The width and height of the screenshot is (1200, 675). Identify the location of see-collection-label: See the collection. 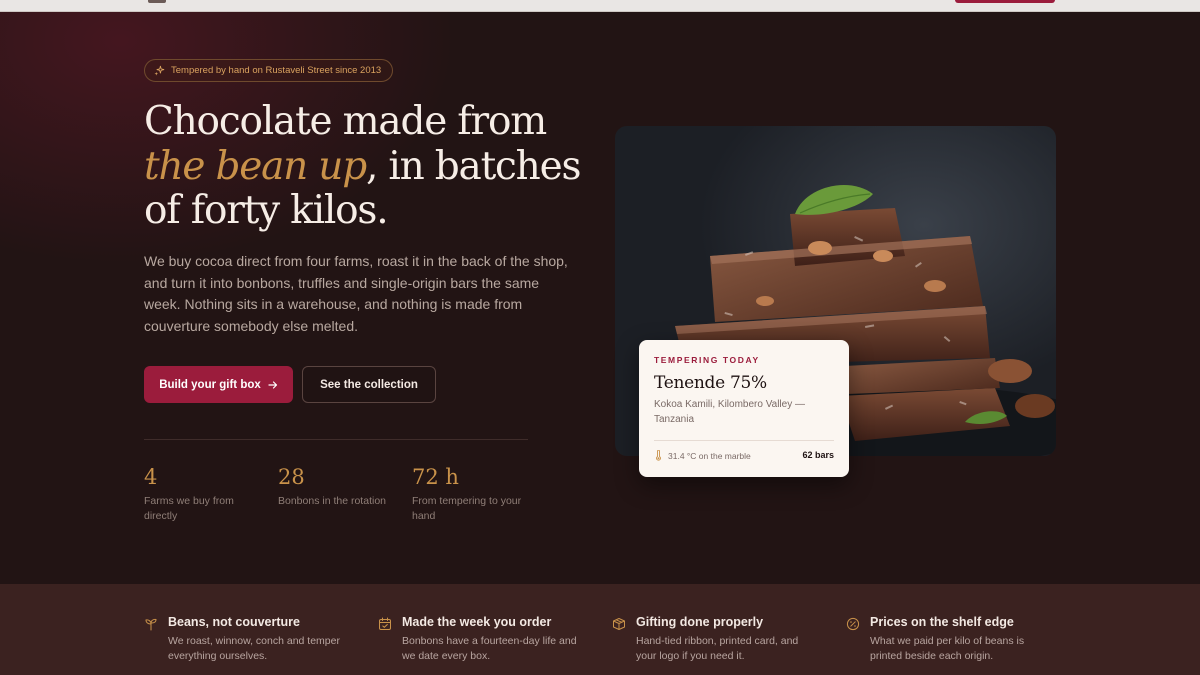
(369, 384).